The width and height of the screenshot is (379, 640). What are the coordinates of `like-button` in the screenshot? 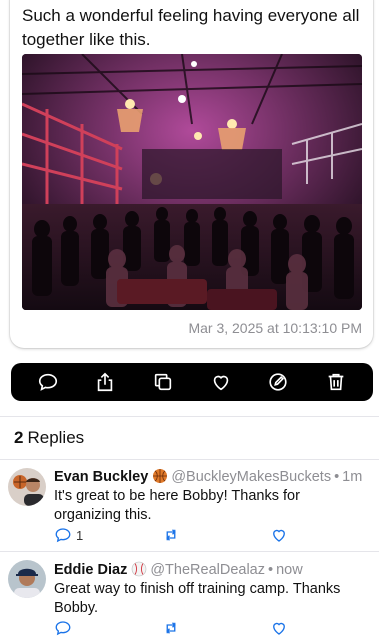 It's located at (221, 382).